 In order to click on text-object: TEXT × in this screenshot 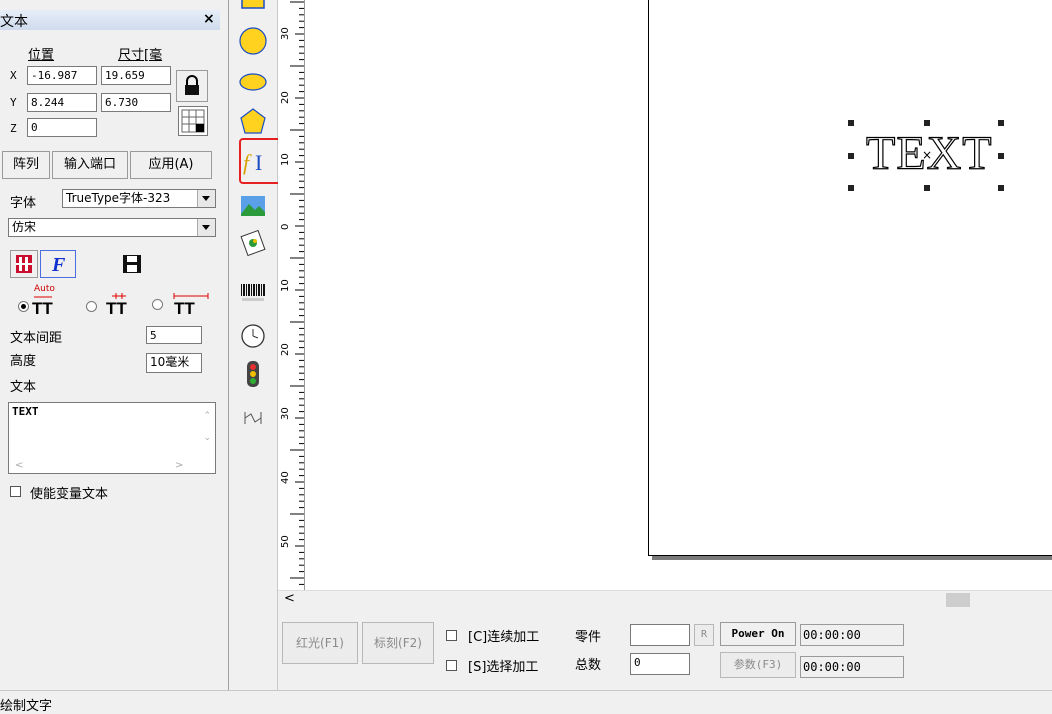, I will do `click(927, 155)`.